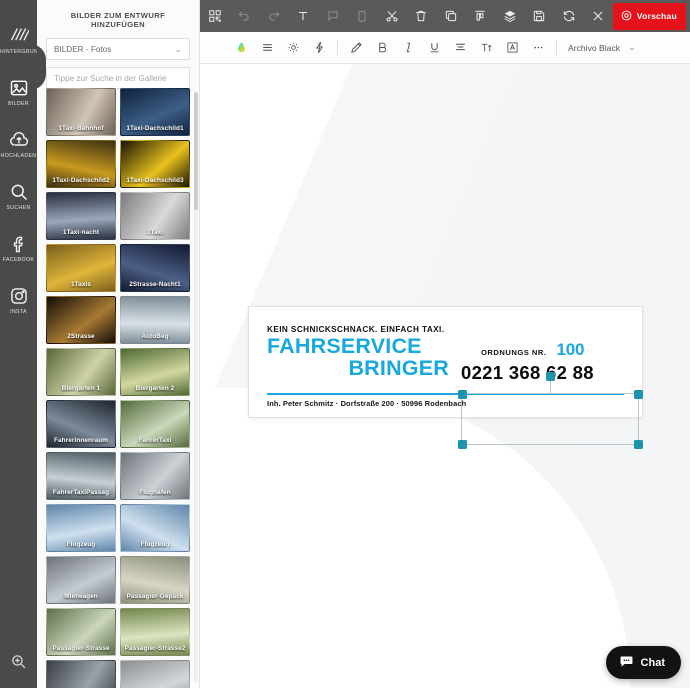  What do you see at coordinates (118, 49) in the screenshot?
I see `category-select: BILDER - Fotos ⌄` at bounding box center [118, 49].